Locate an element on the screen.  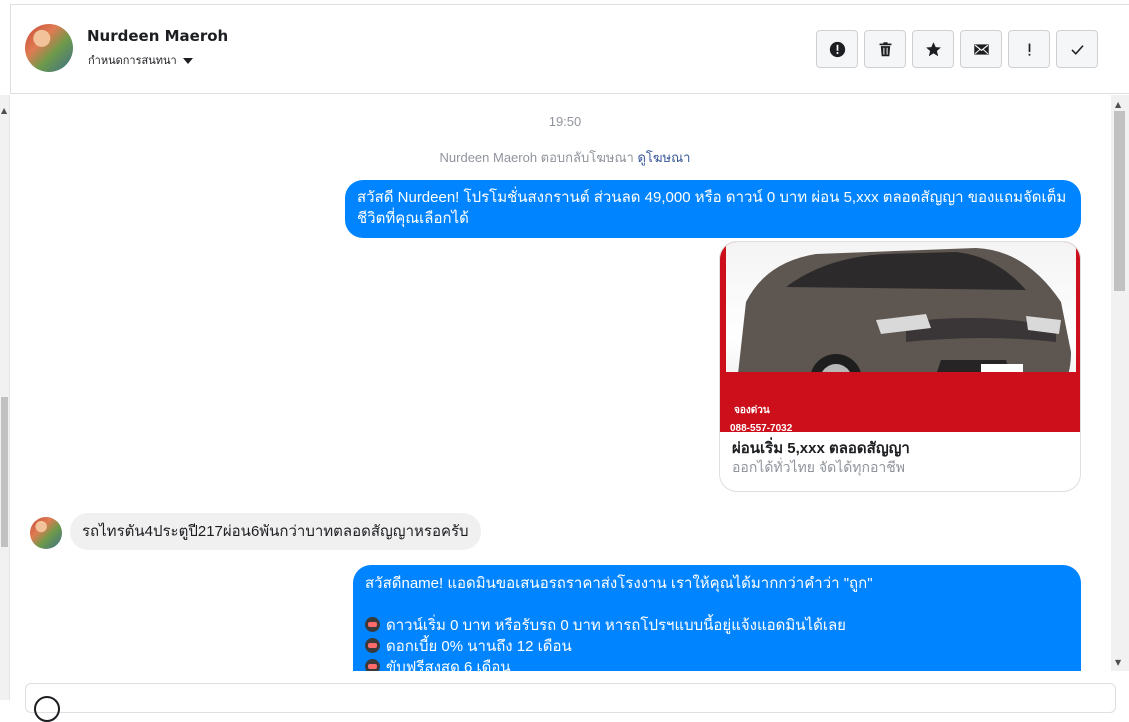
contact-name: Nurdeen Maeroh is located at coordinates (157, 36).